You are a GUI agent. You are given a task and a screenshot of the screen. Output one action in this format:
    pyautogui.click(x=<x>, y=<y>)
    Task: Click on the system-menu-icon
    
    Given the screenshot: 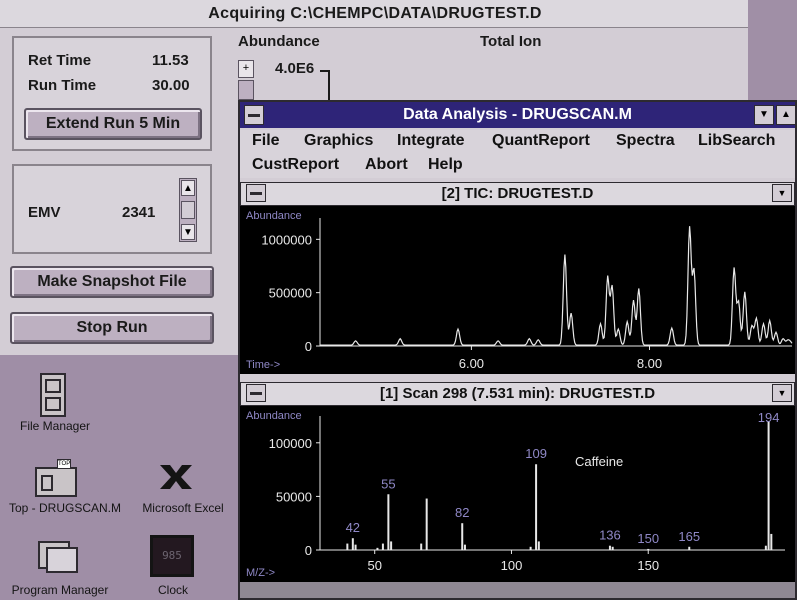 What is the action you would take?
    pyautogui.click(x=254, y=115)
    